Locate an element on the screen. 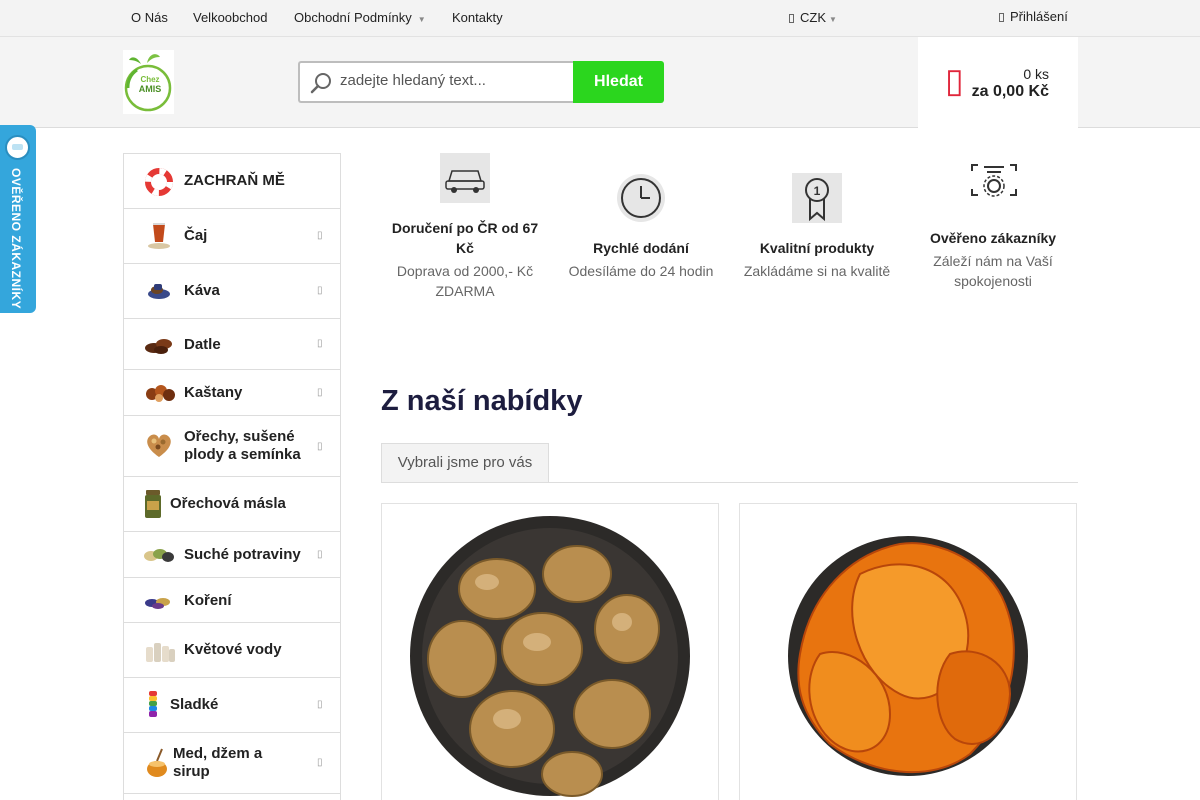 The height and width of the screenshot is (800, 1200). category-item-orechova-masla: Ořechová másla is located at coordinates (232, 504).